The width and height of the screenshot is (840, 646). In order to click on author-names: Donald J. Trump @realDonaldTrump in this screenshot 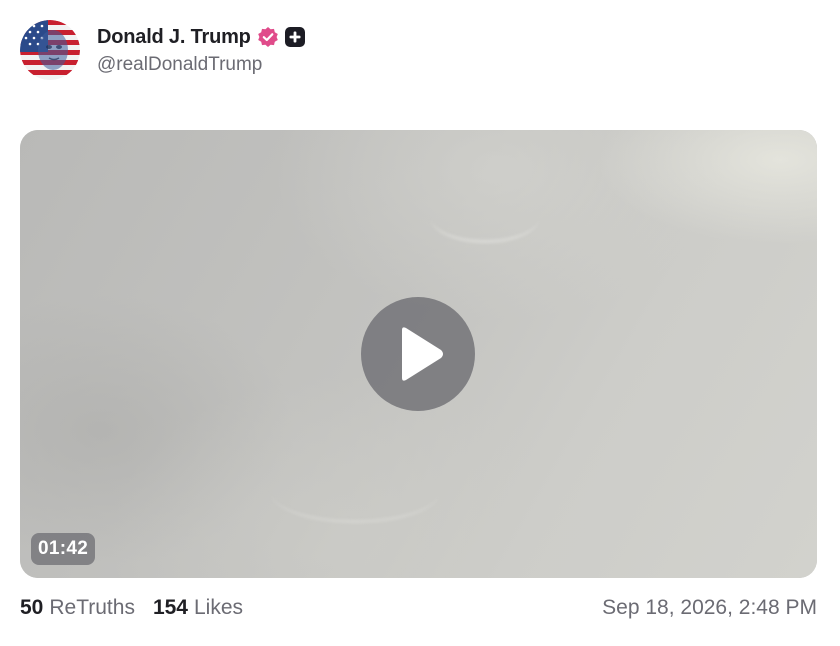, I will do `click(201, 50)`.